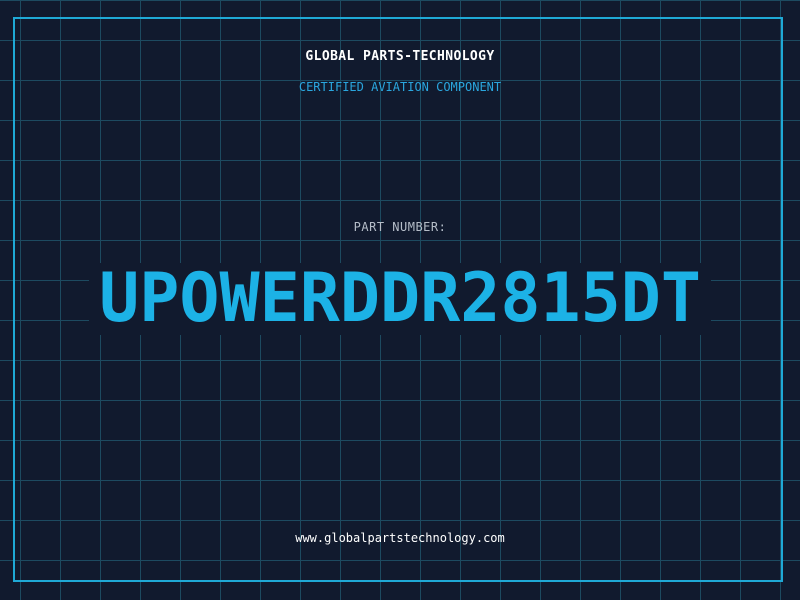 This screenshot has height=600, width=800. What do you see at coordinates (400, 56) in the screenshot?
I see `company-name: GLOBAL PARTS-TECHNOLOGY` at bounding box center [400, 56].